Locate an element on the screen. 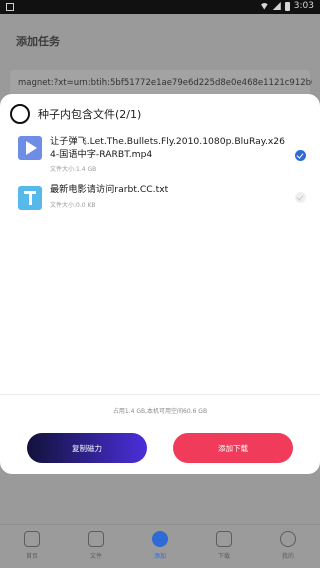  file-name: 最新电影请访问rarbt.CC.txt is located at coordinates (109, 189).